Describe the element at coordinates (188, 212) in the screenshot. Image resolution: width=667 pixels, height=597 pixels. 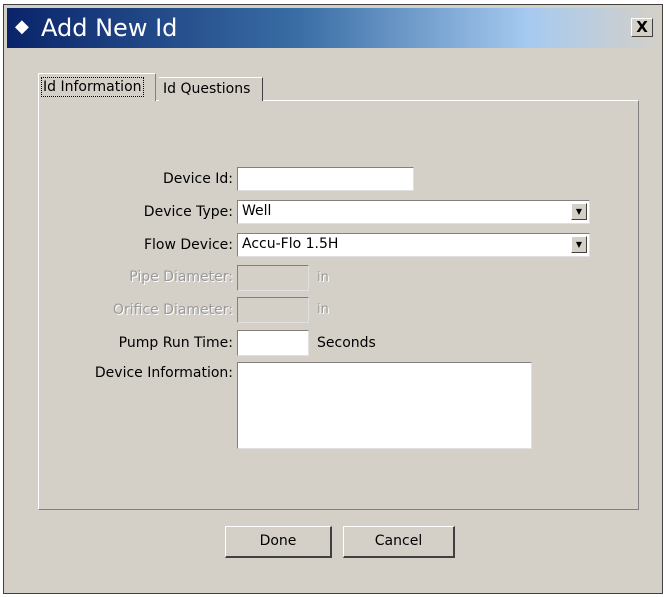
I see `device-type-label: Device Type:` at that location.